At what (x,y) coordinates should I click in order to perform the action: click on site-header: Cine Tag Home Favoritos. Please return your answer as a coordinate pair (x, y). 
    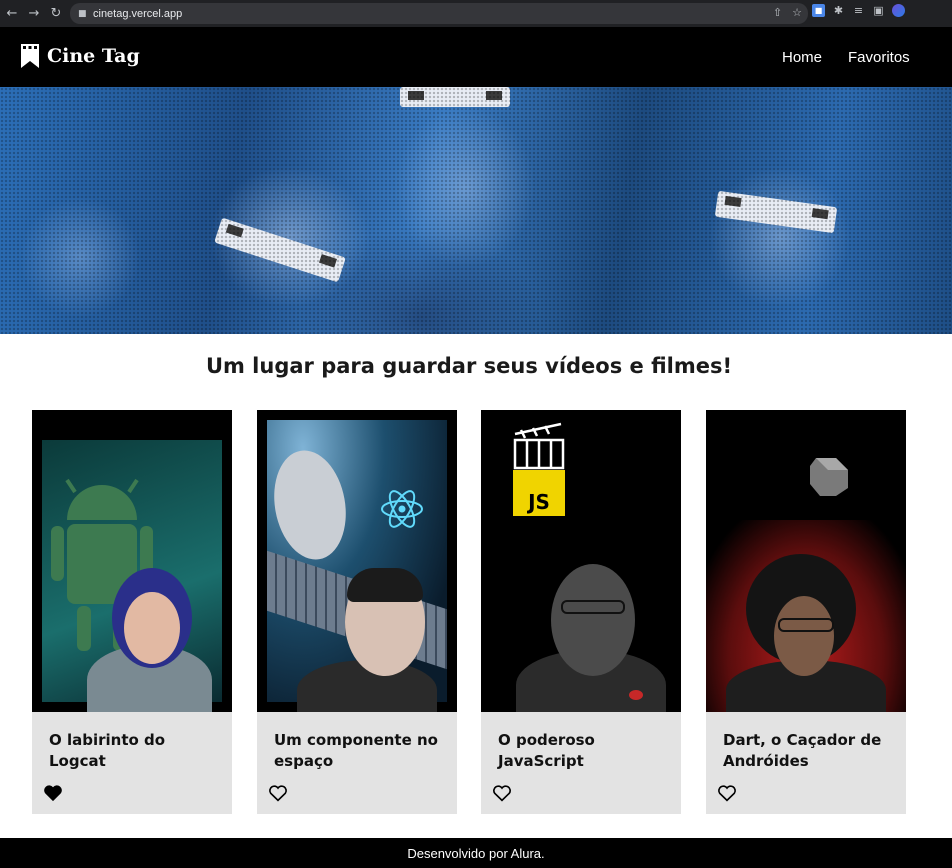
    Looking at the image, I should click on (476, 57).